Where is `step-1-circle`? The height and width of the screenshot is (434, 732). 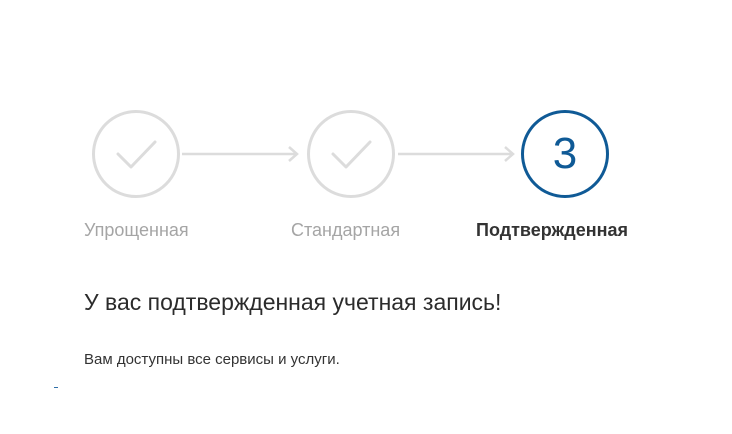
step-1-circle is located at coordinates (136, 154).